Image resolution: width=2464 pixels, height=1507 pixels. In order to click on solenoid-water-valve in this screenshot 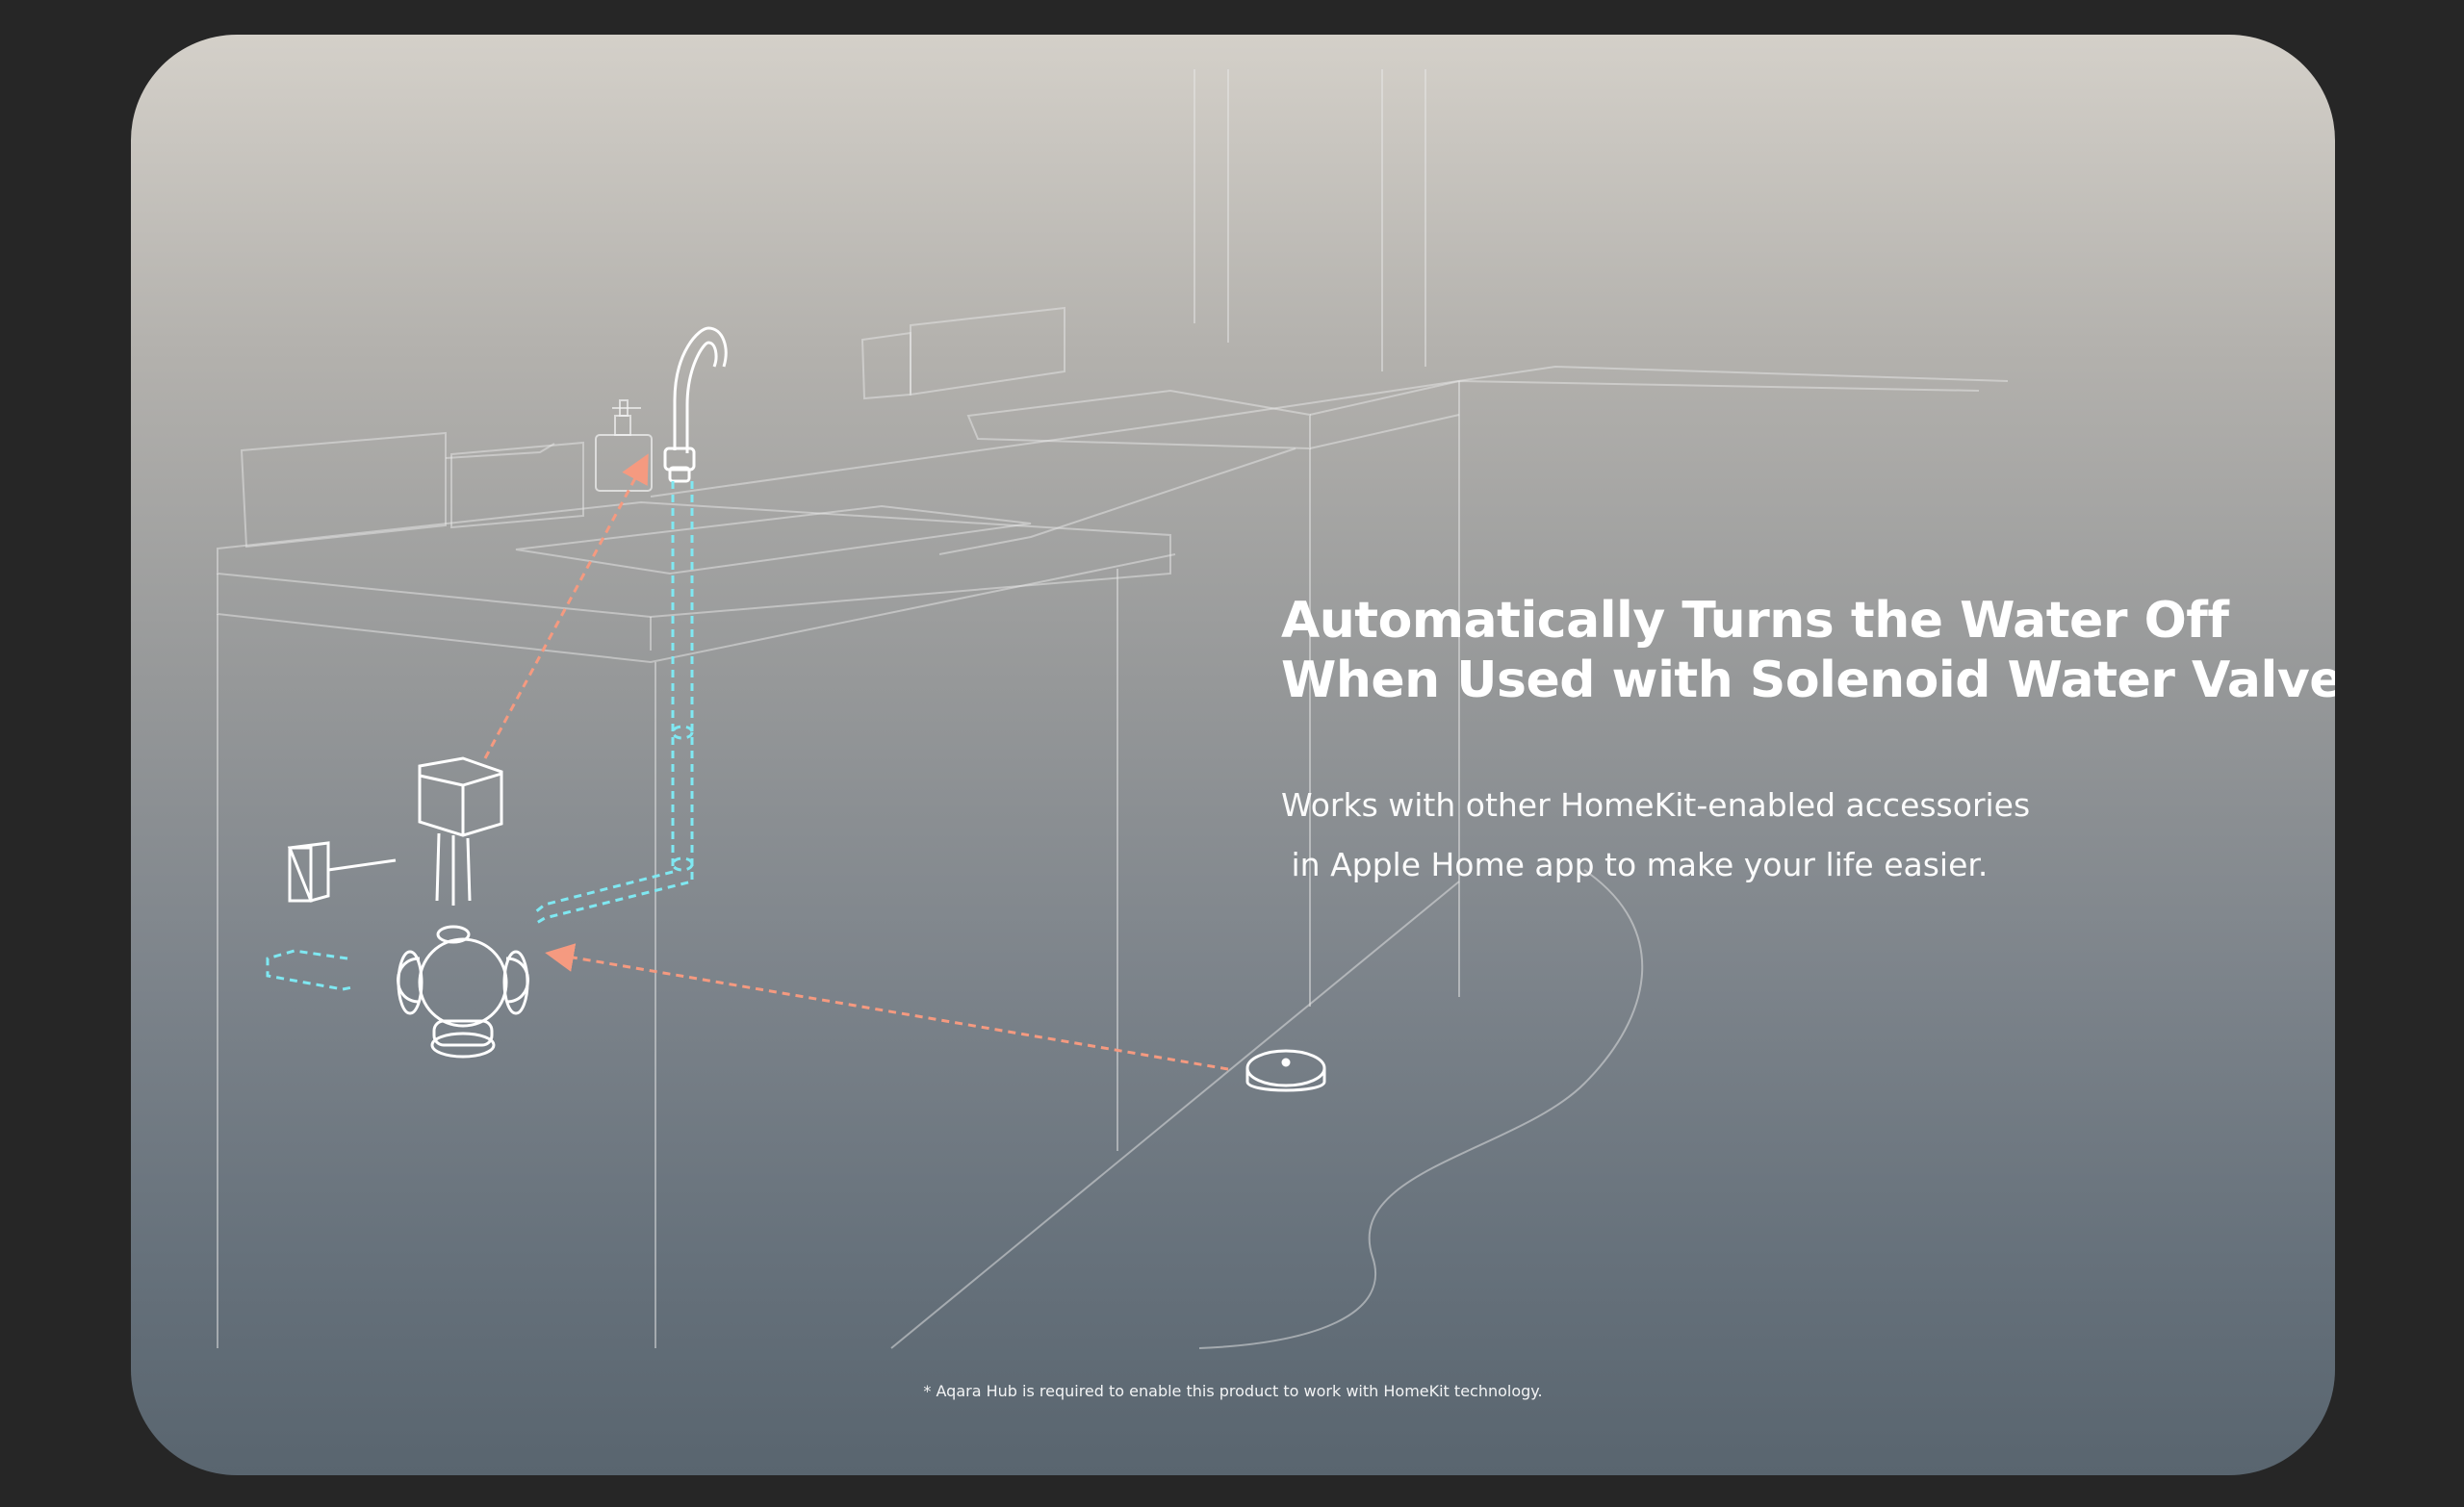, I will do `click(408, 907)`.